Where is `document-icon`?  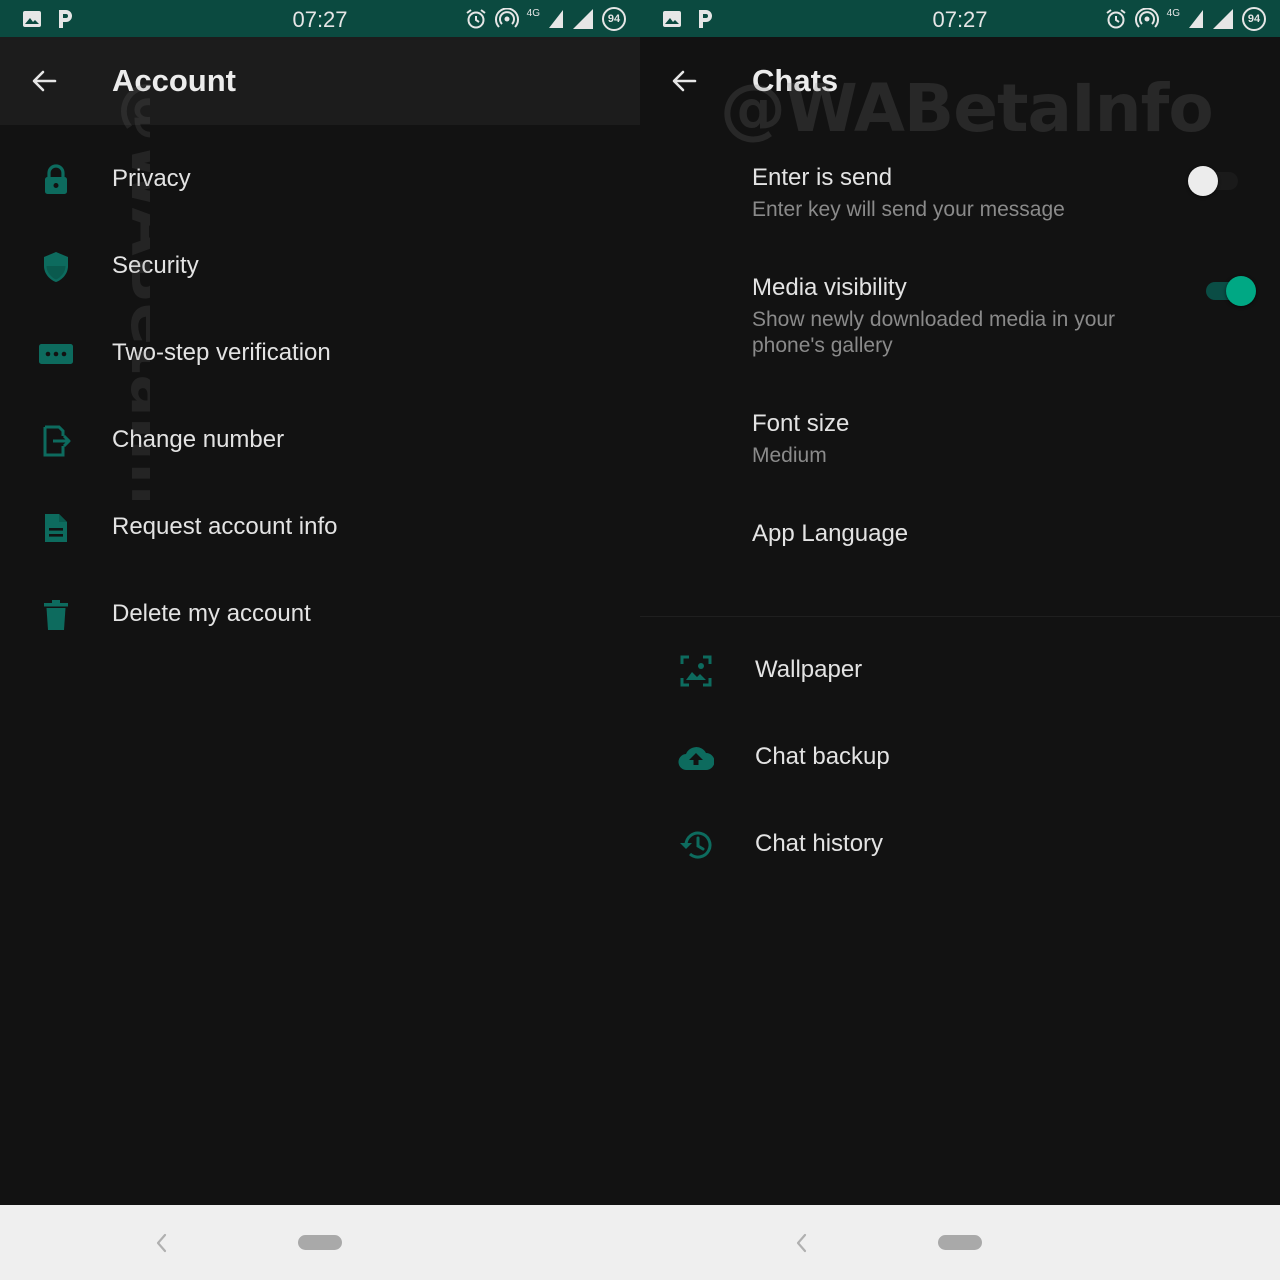 document-icon is located at coordinates (56, 528).